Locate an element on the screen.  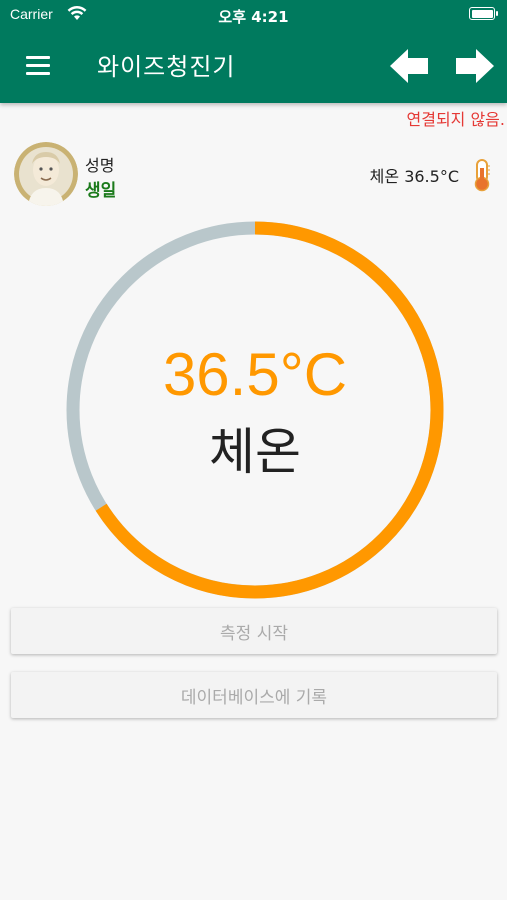
status-bar: Carrier 오후 4:21 is located at coordinates (253, 15).